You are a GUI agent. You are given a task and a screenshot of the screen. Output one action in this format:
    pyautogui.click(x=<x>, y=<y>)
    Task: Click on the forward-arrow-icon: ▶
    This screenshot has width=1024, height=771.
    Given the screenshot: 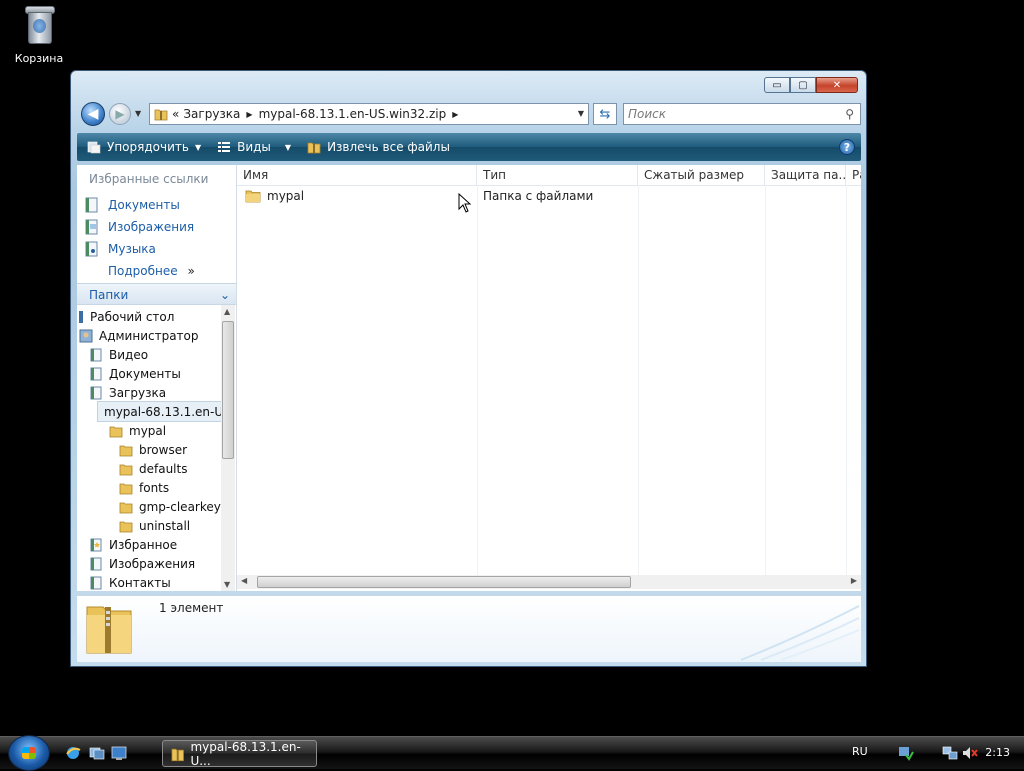 What is the action you would take?
    pyautogui.click(x=120, y=114)
    